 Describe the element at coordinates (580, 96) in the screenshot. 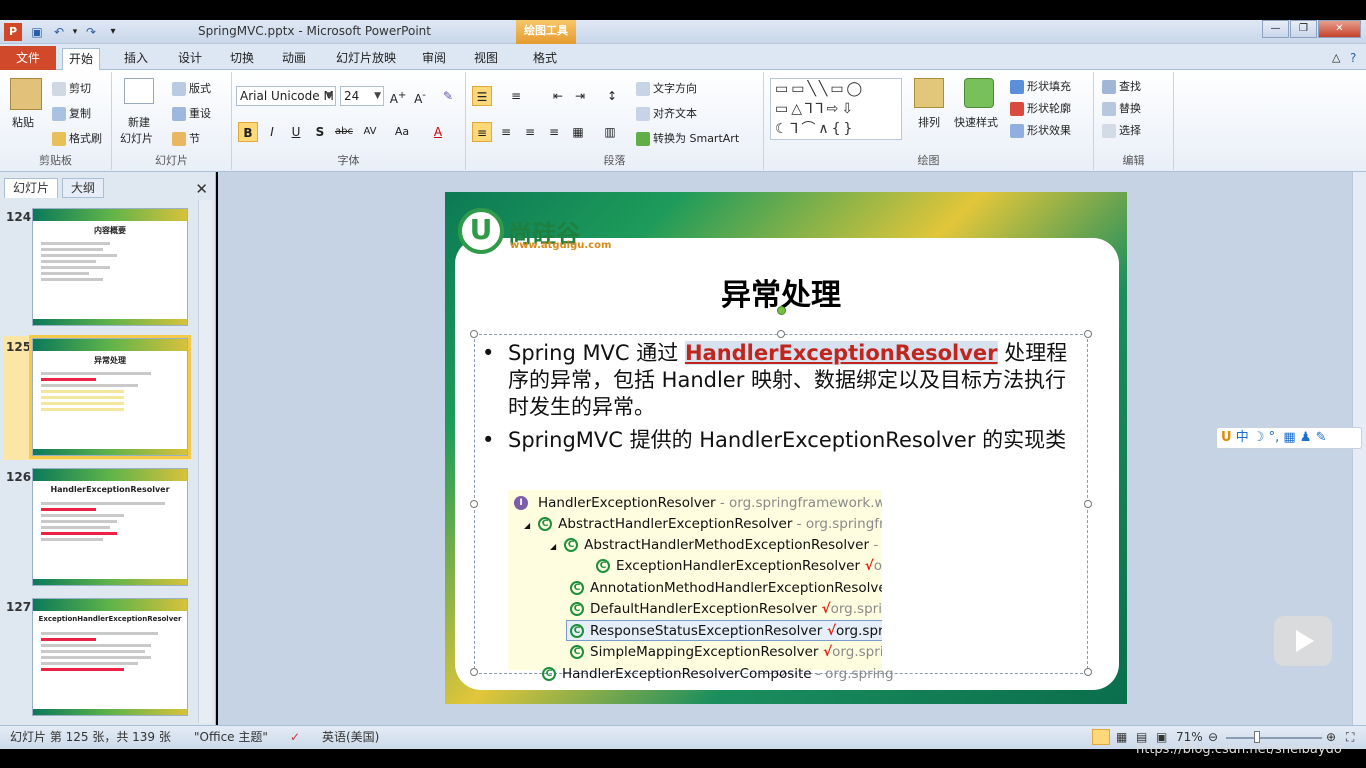

I see `increase-indent-button: ⇥` at that location.